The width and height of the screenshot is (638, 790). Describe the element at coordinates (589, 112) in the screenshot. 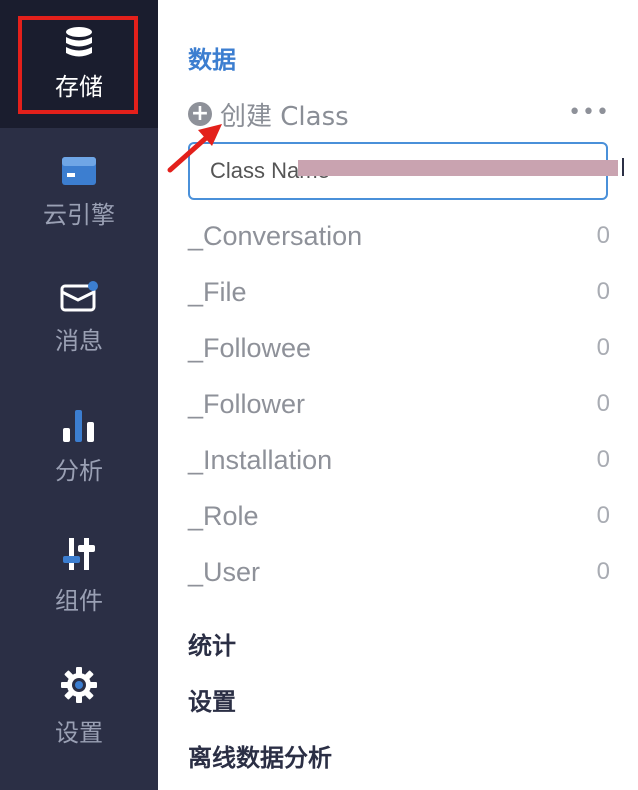

I see `more-options-button: •••` at that location.